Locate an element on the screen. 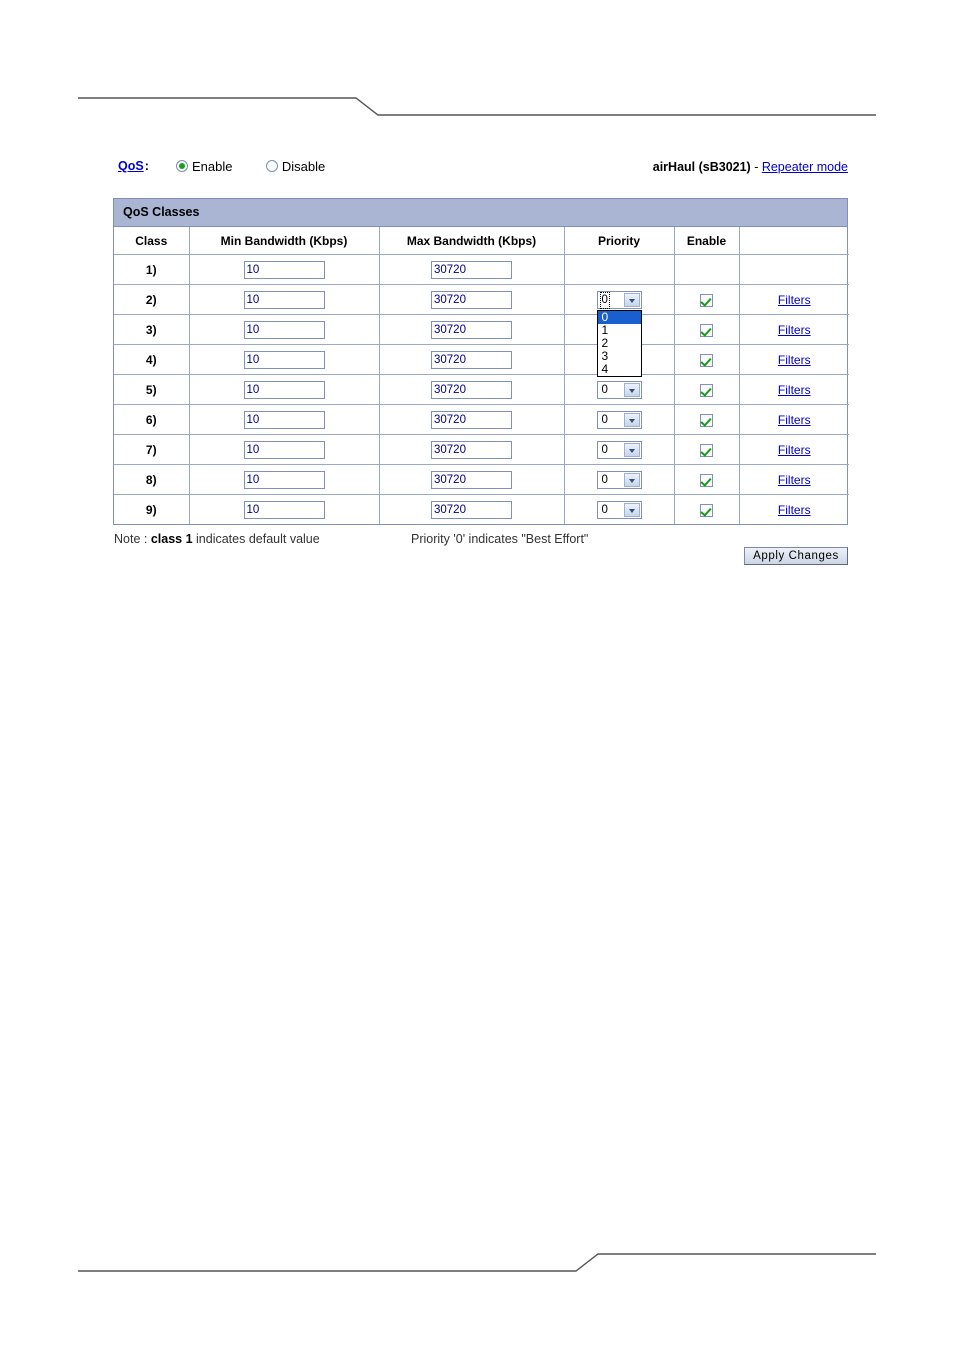 The height and width of the screenshot is (1351, 954). radio-enable-dot is located at coordinates (182, 166).